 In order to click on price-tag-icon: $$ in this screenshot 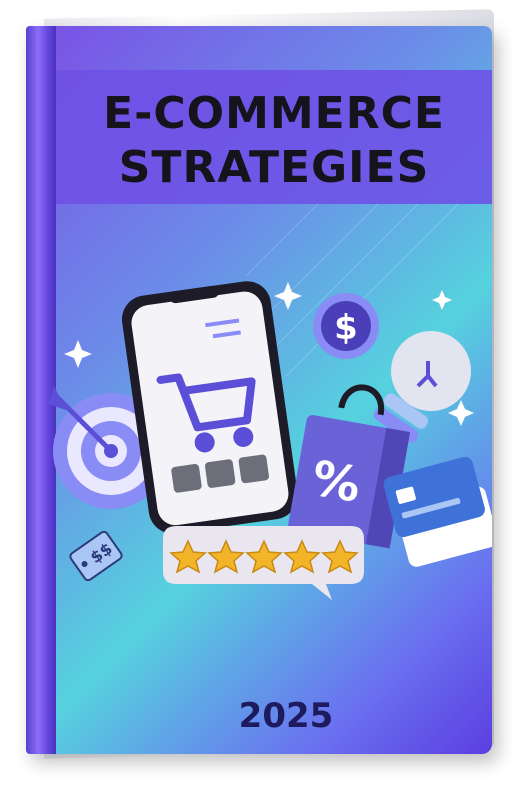, I will do `click(96, 556)`.